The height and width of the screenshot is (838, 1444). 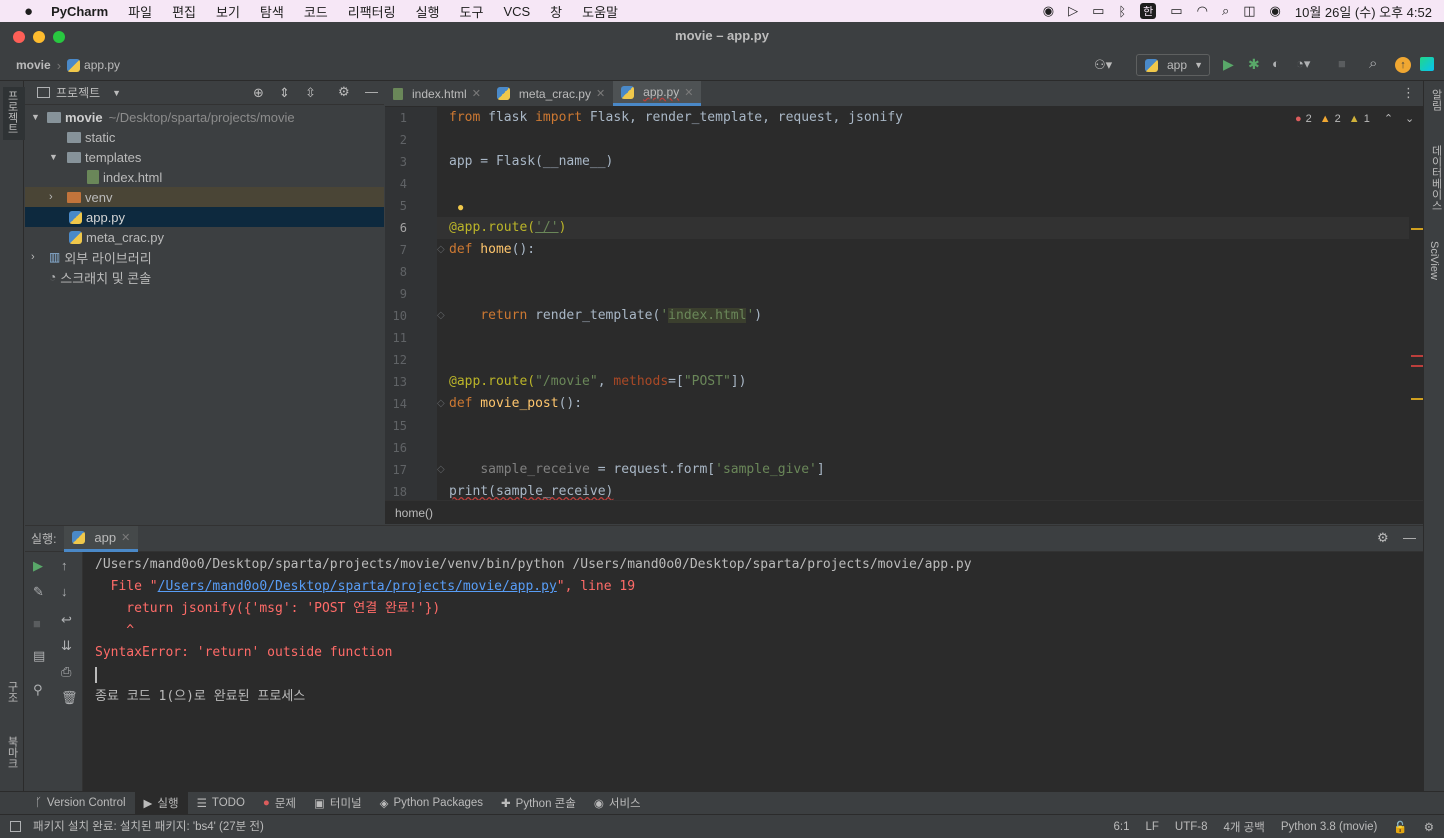 What do you see at coordinates (204, 237) in the screenshot?
I see `tree-item-meta-crac-py: meta_crac.py` at bounding box center [204, 237].